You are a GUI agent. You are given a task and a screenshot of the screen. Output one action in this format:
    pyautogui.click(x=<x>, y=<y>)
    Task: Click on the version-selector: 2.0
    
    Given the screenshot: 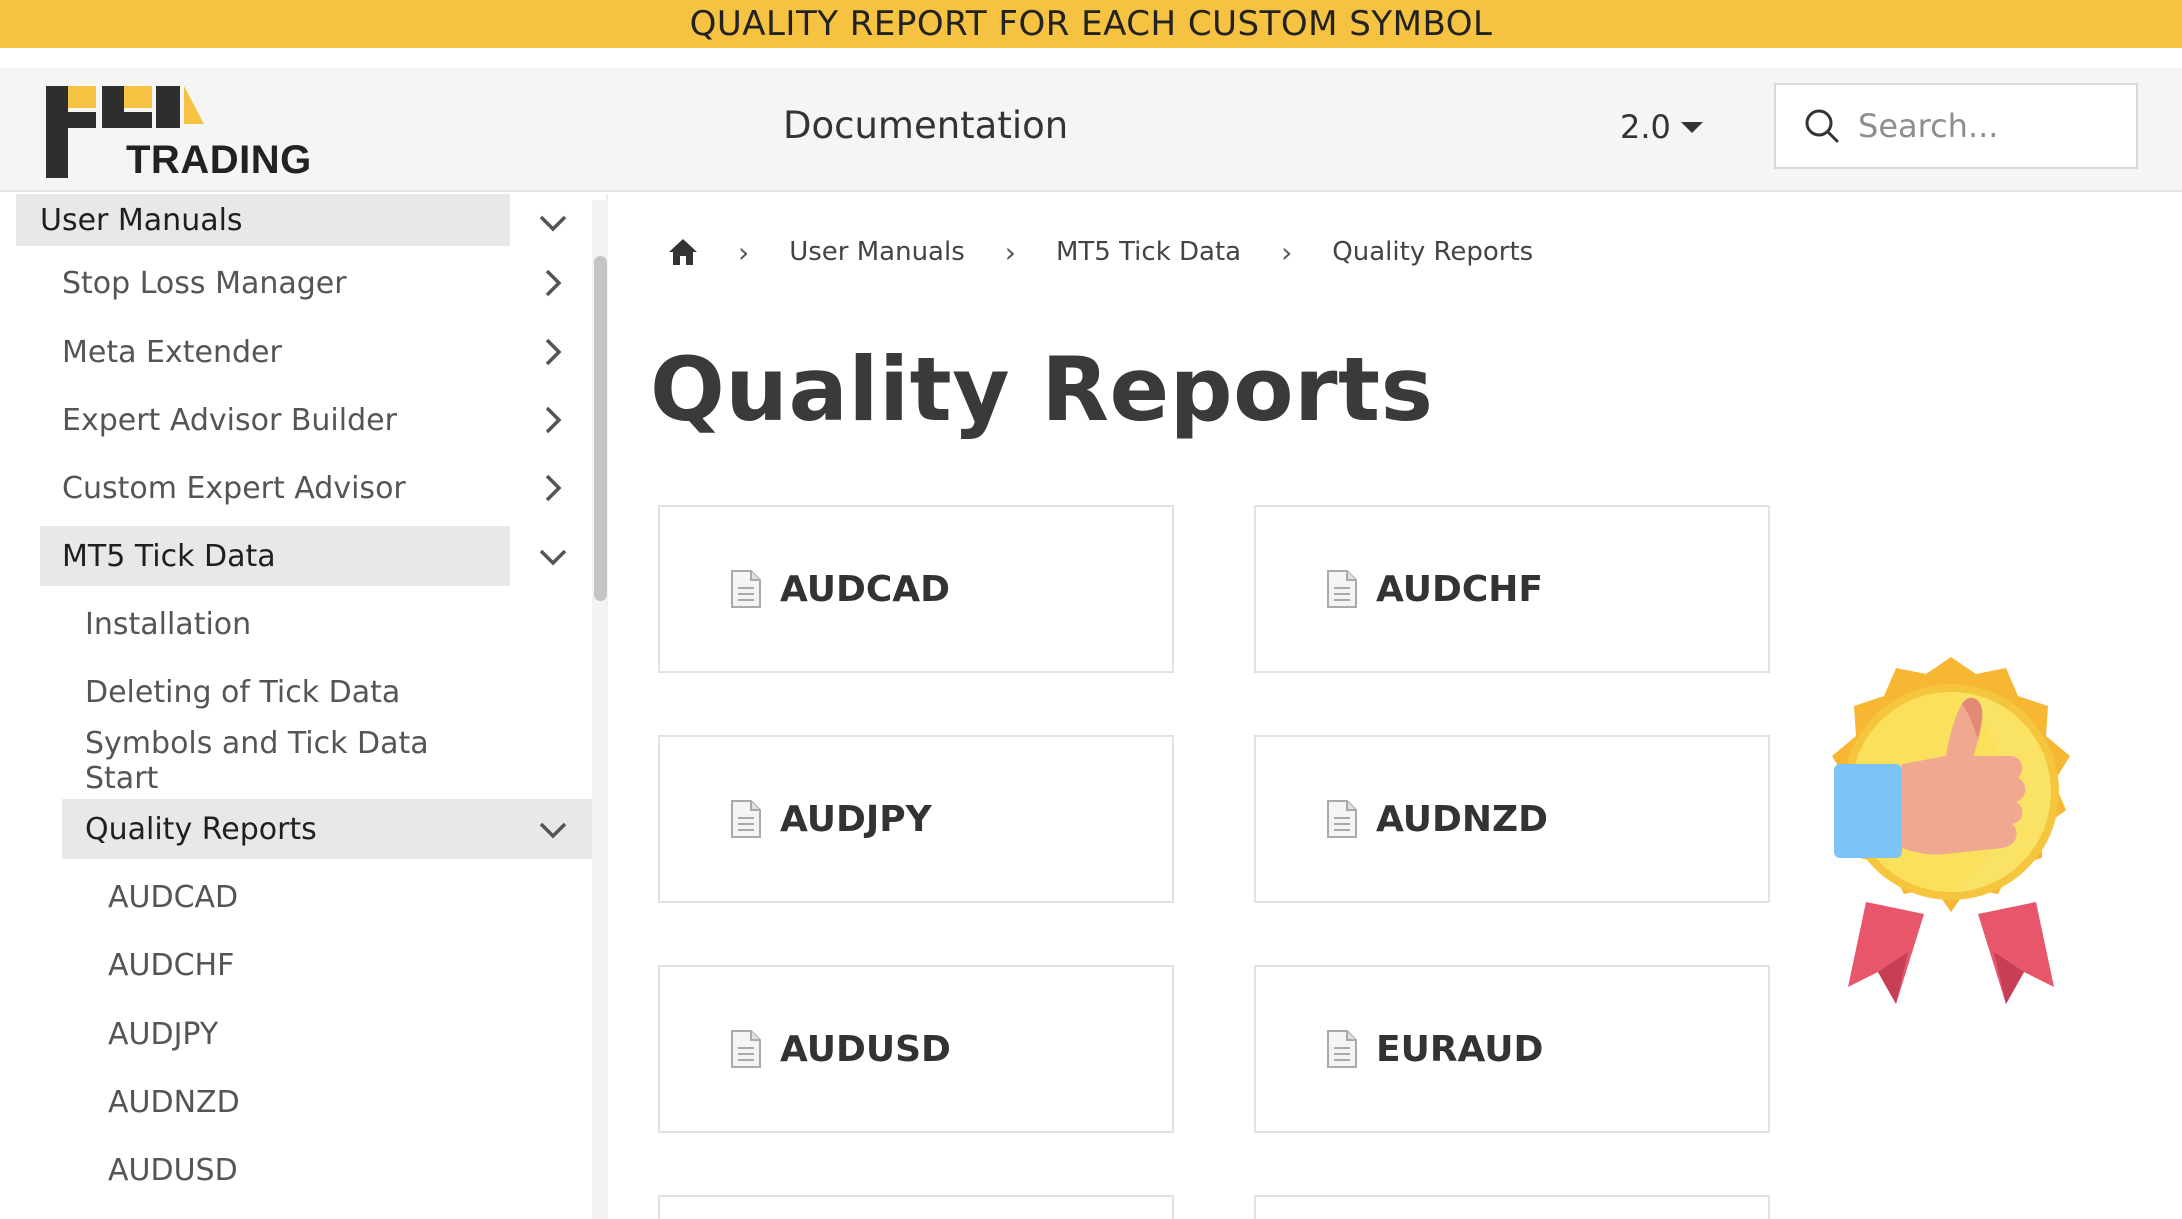 What is the action you would take?
    pyautogui.click(x=1661, y=127)
    